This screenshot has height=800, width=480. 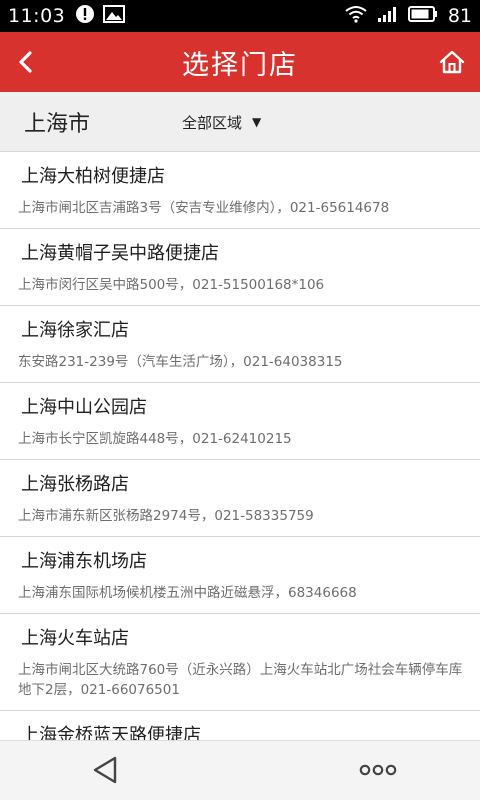 I want to click on status-system-icons: 81, so click(x=408, y=16).